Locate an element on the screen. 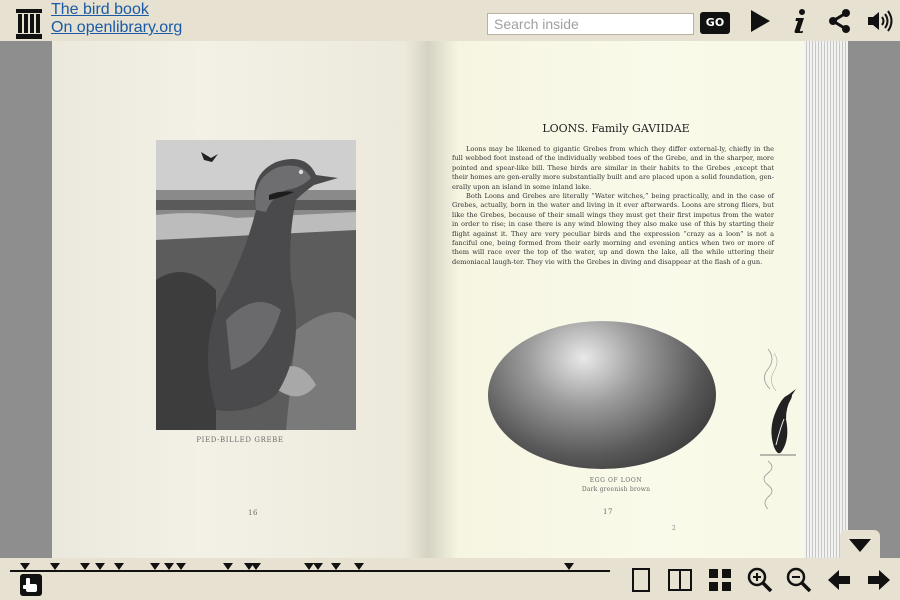  page-slider-handle is located at coordinates (31, 585).